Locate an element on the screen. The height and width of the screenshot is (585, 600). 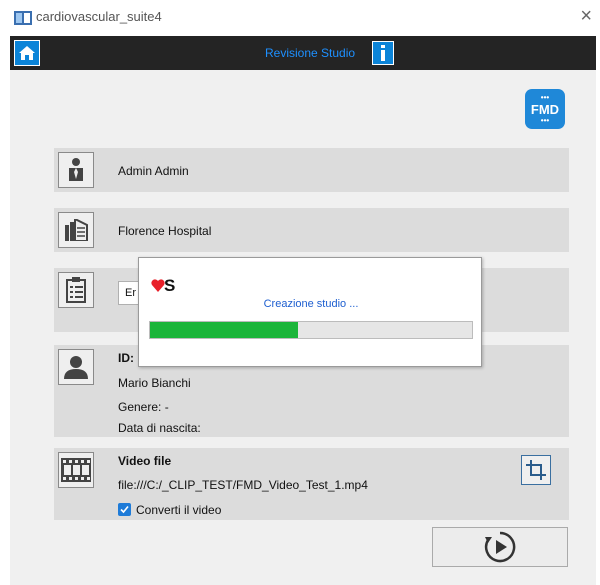
suite-logo-text: S is located at coordinates (170, 285).